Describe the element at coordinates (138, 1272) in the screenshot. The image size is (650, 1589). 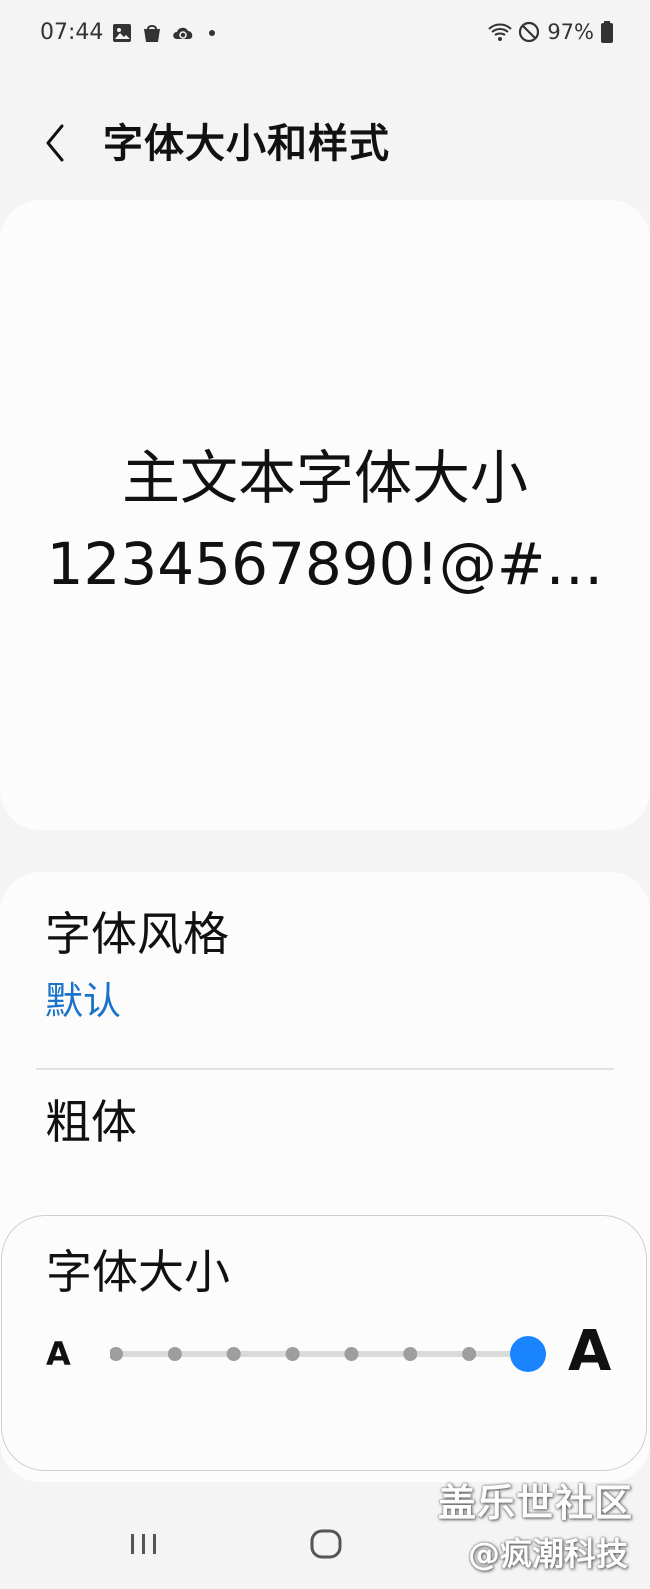
I see `font-size-title: 字体大小` at that location.